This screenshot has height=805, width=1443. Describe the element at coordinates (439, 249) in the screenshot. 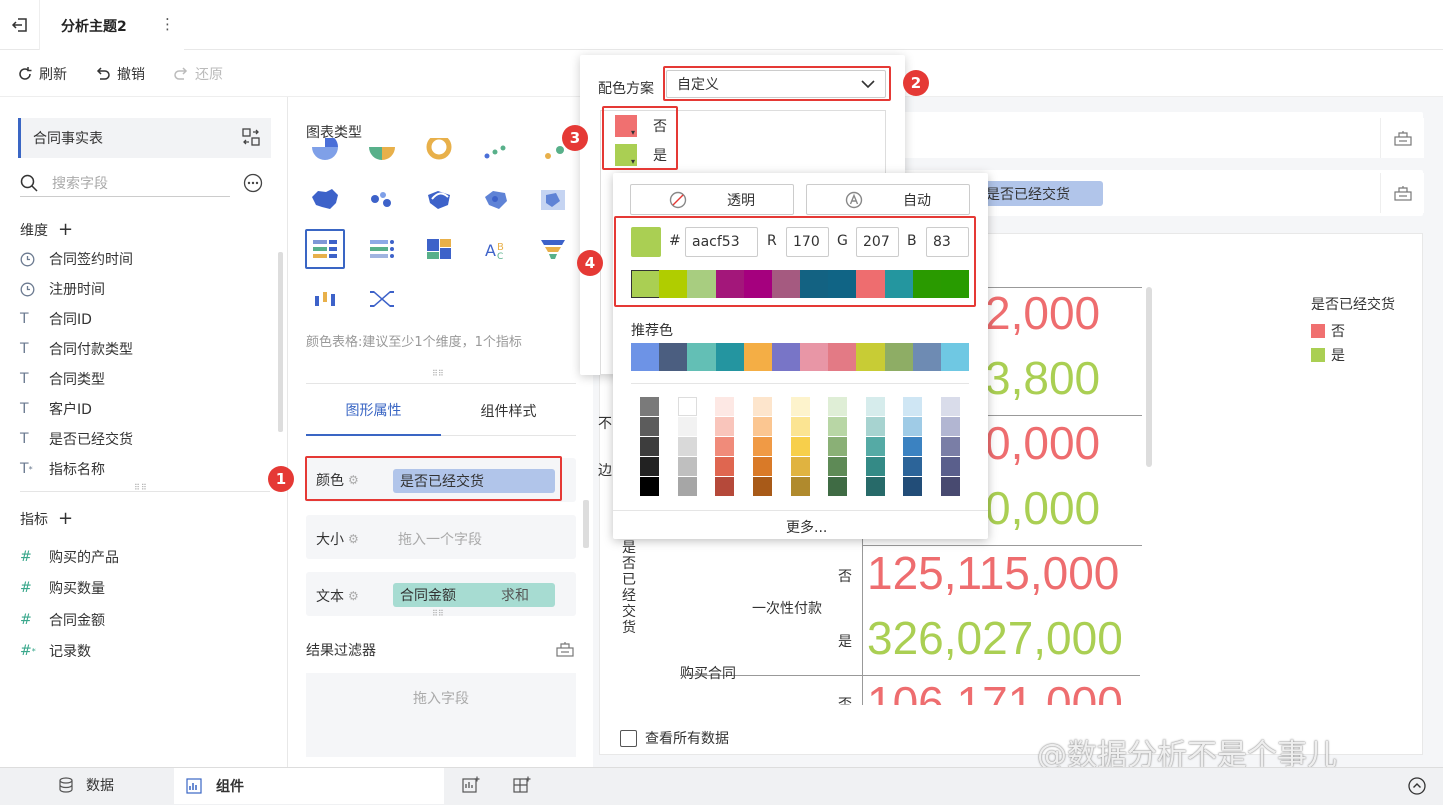

I see `treemap-icon` at that location.